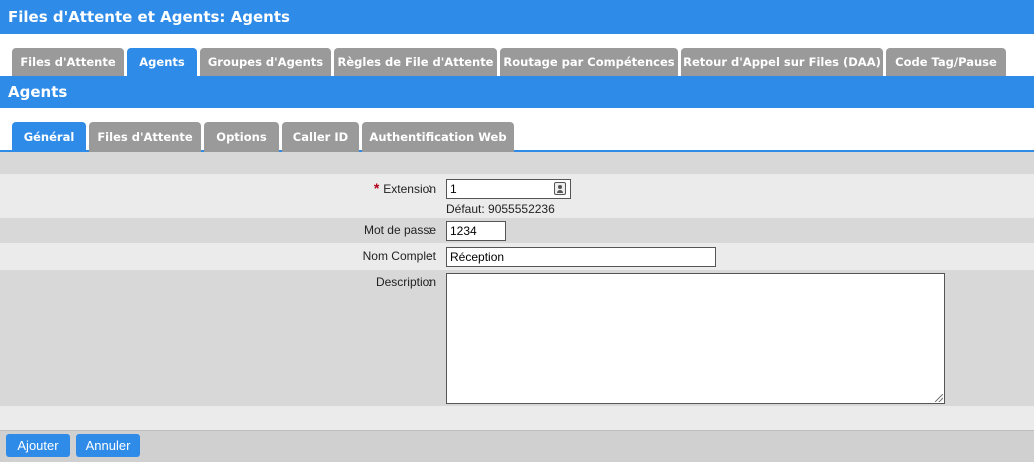 This screenshot has height=462, width=1034. Describe the element at coordinates (38, 445) in the screenshot. I see `add-button: Ajouter` at that location.